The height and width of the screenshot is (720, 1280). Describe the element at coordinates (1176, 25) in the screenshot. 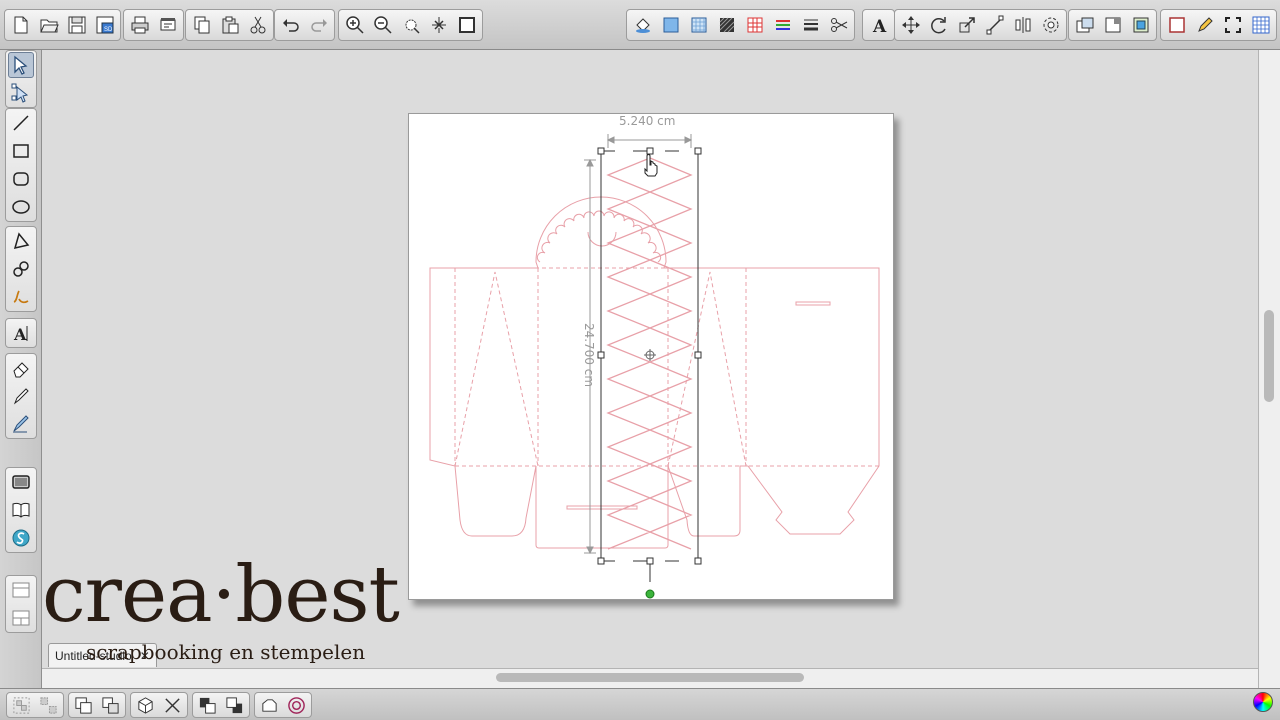

I see `page-icon` at that location.